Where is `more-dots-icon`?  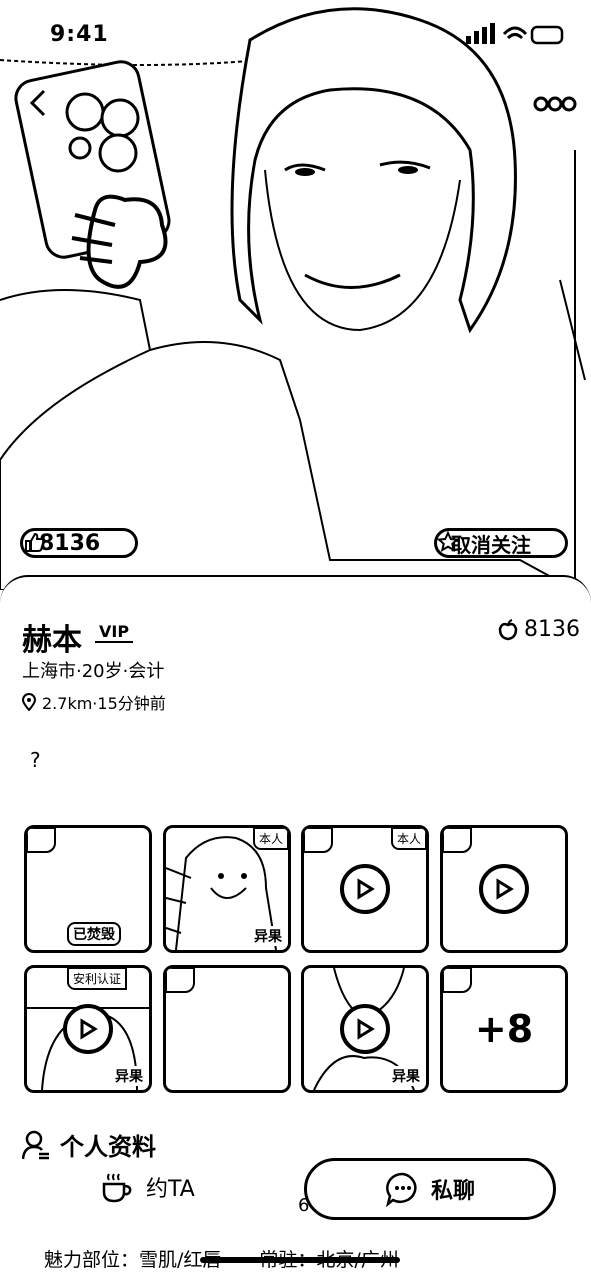 more-dots-icon is located at coordinates (555, 104).